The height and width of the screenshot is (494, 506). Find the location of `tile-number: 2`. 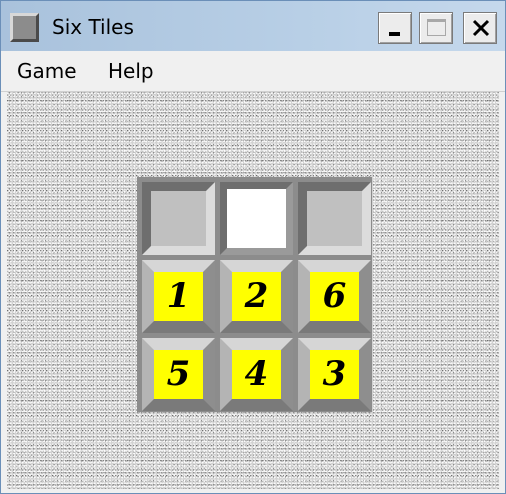

tile-number: 2 is located at coordinates (256, 296).